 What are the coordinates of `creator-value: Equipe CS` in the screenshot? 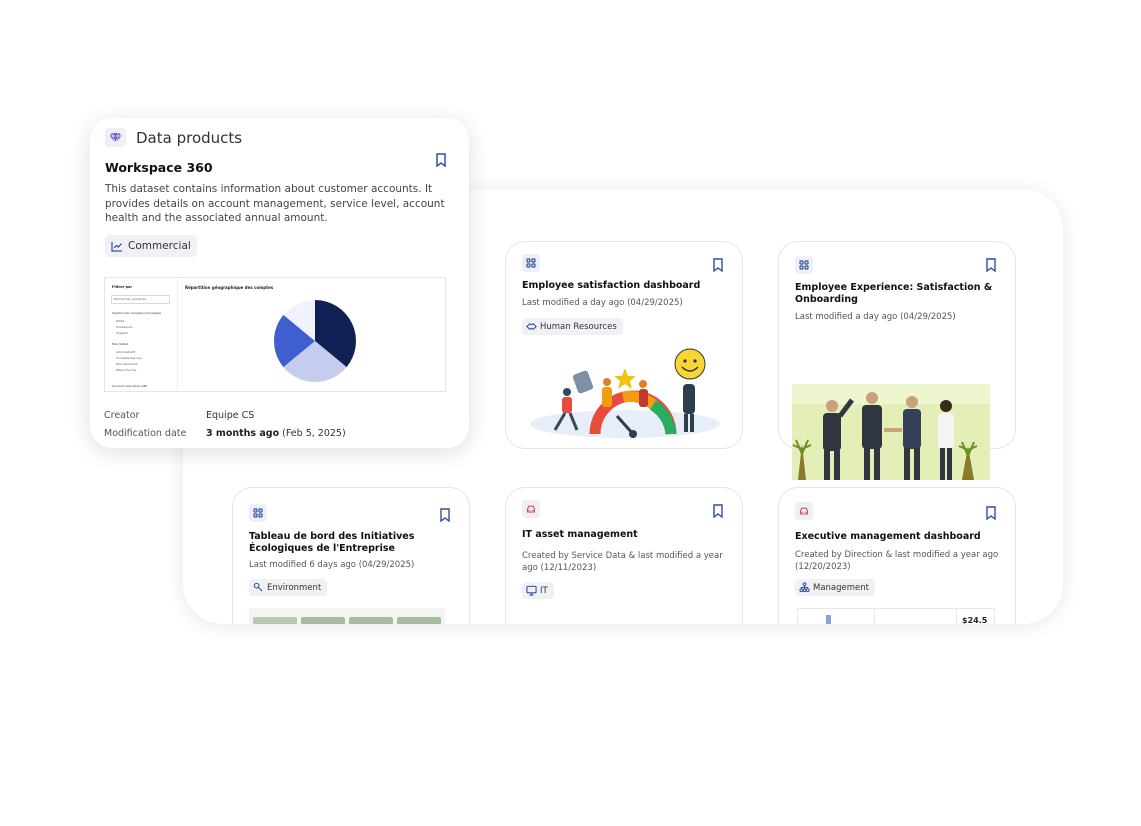 It's located at (230, 415).